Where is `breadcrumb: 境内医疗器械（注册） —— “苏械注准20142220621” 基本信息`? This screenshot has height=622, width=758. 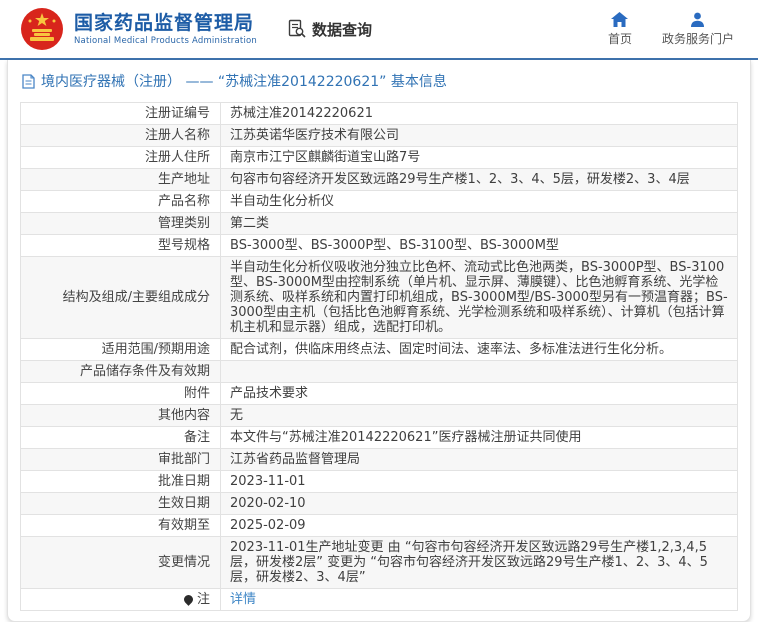 breadcrumb: 境内医疗器械（注册） —— “苏械注准20142220621” 基本信息 is located at coordinates (379, 80).